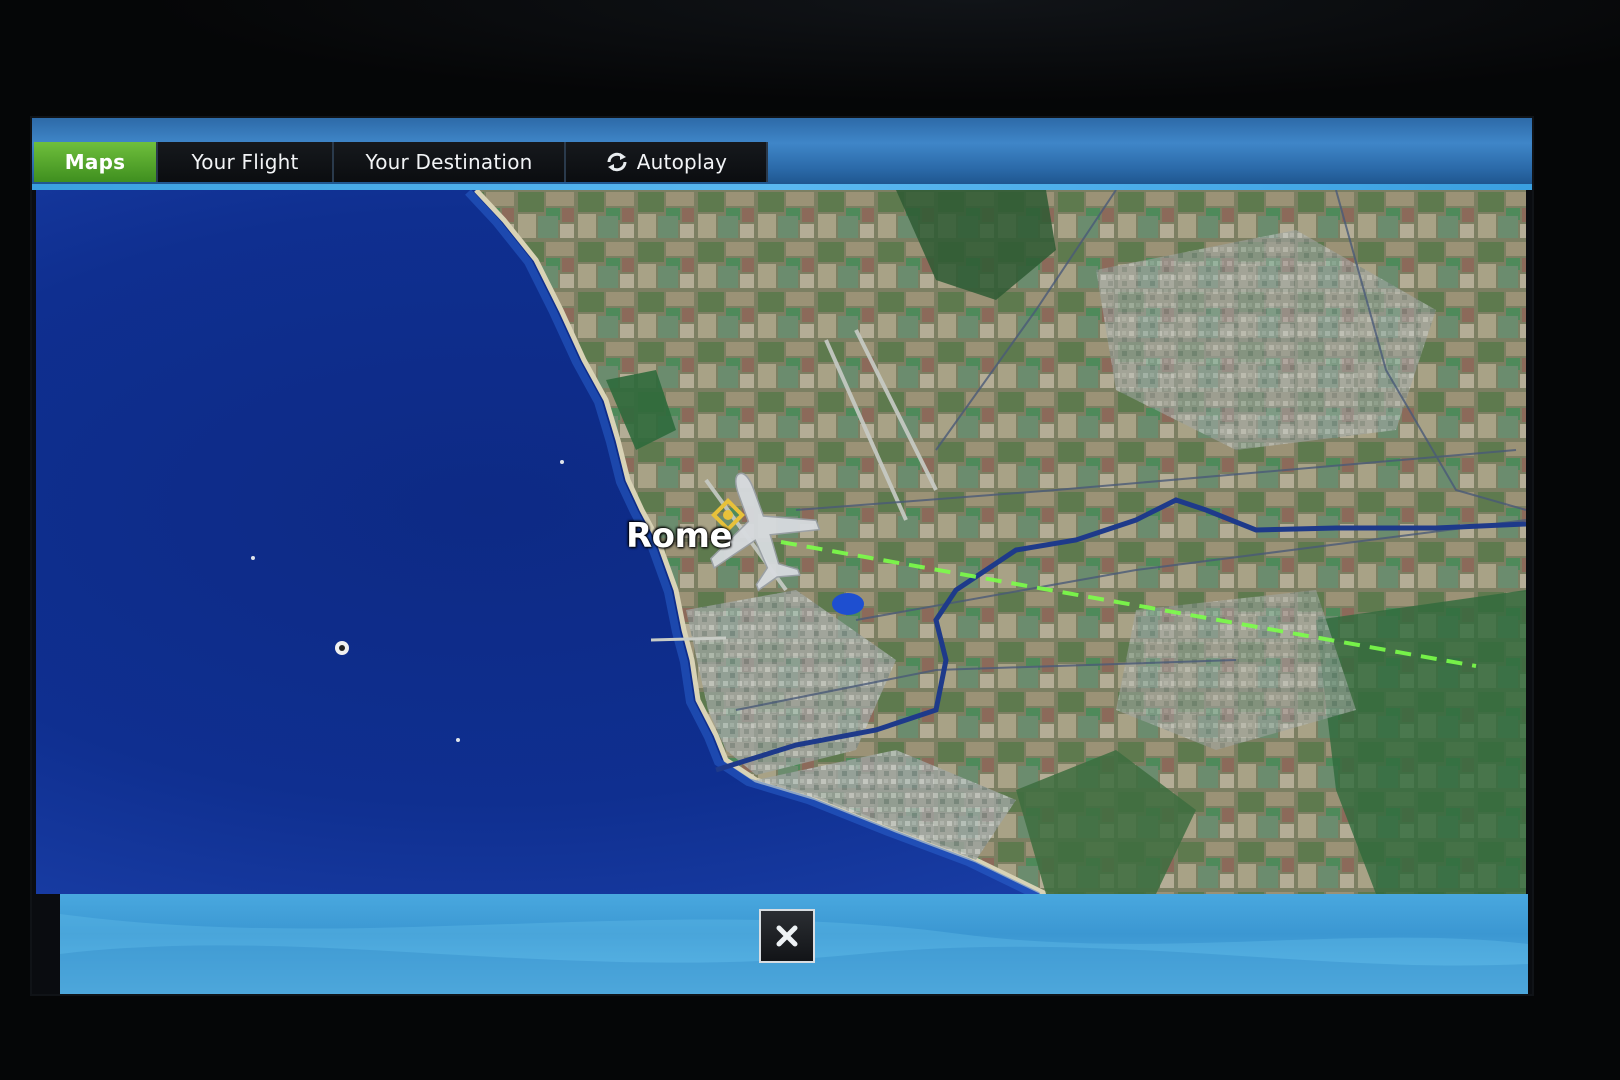  I want to click on bottom-control-bar, so click(794, 944).